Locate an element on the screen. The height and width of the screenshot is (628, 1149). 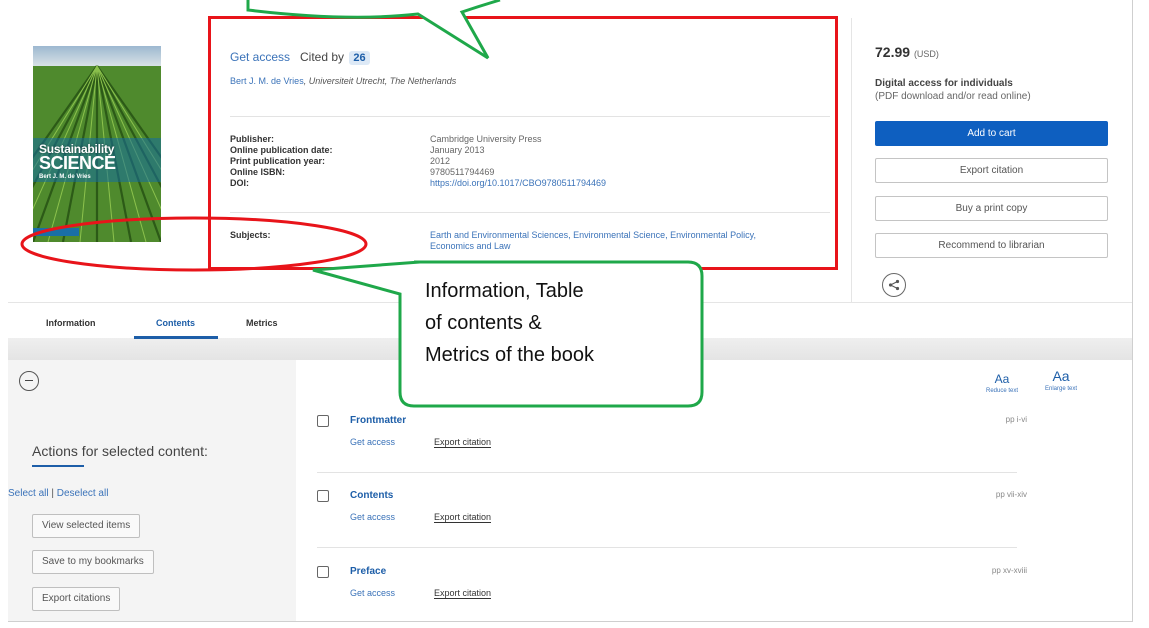
share-button is located at coordinates (894, 285).